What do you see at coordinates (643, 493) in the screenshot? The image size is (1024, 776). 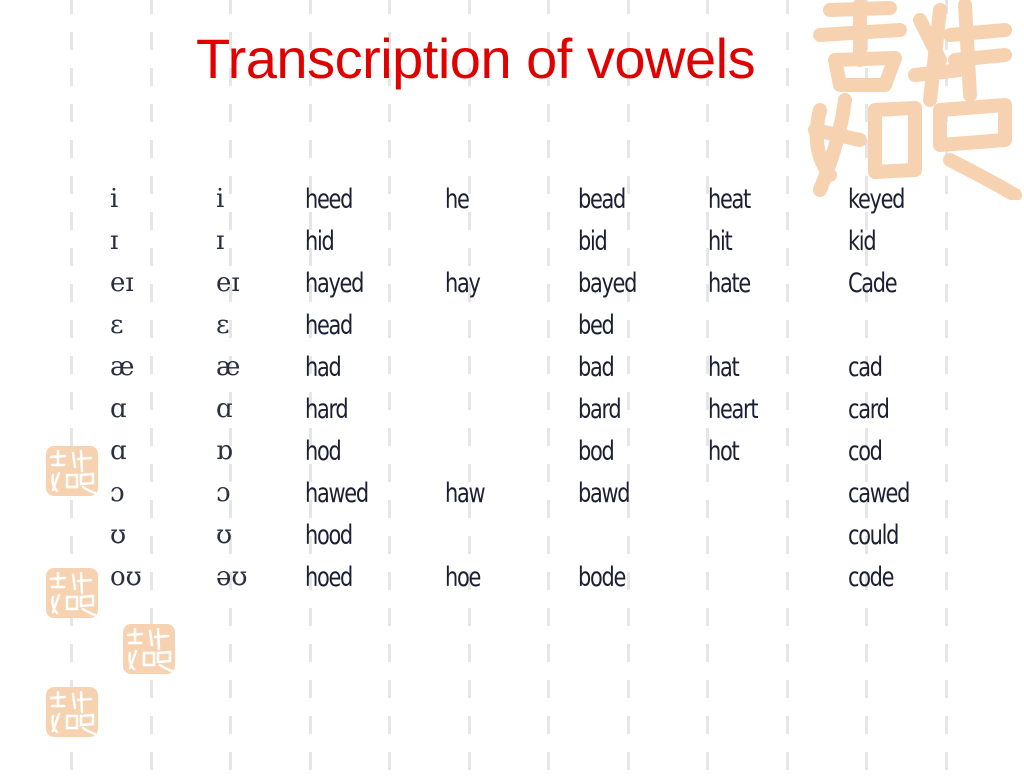 I see `cell-word-b-d: bawd` at bounding box center [643, 493].